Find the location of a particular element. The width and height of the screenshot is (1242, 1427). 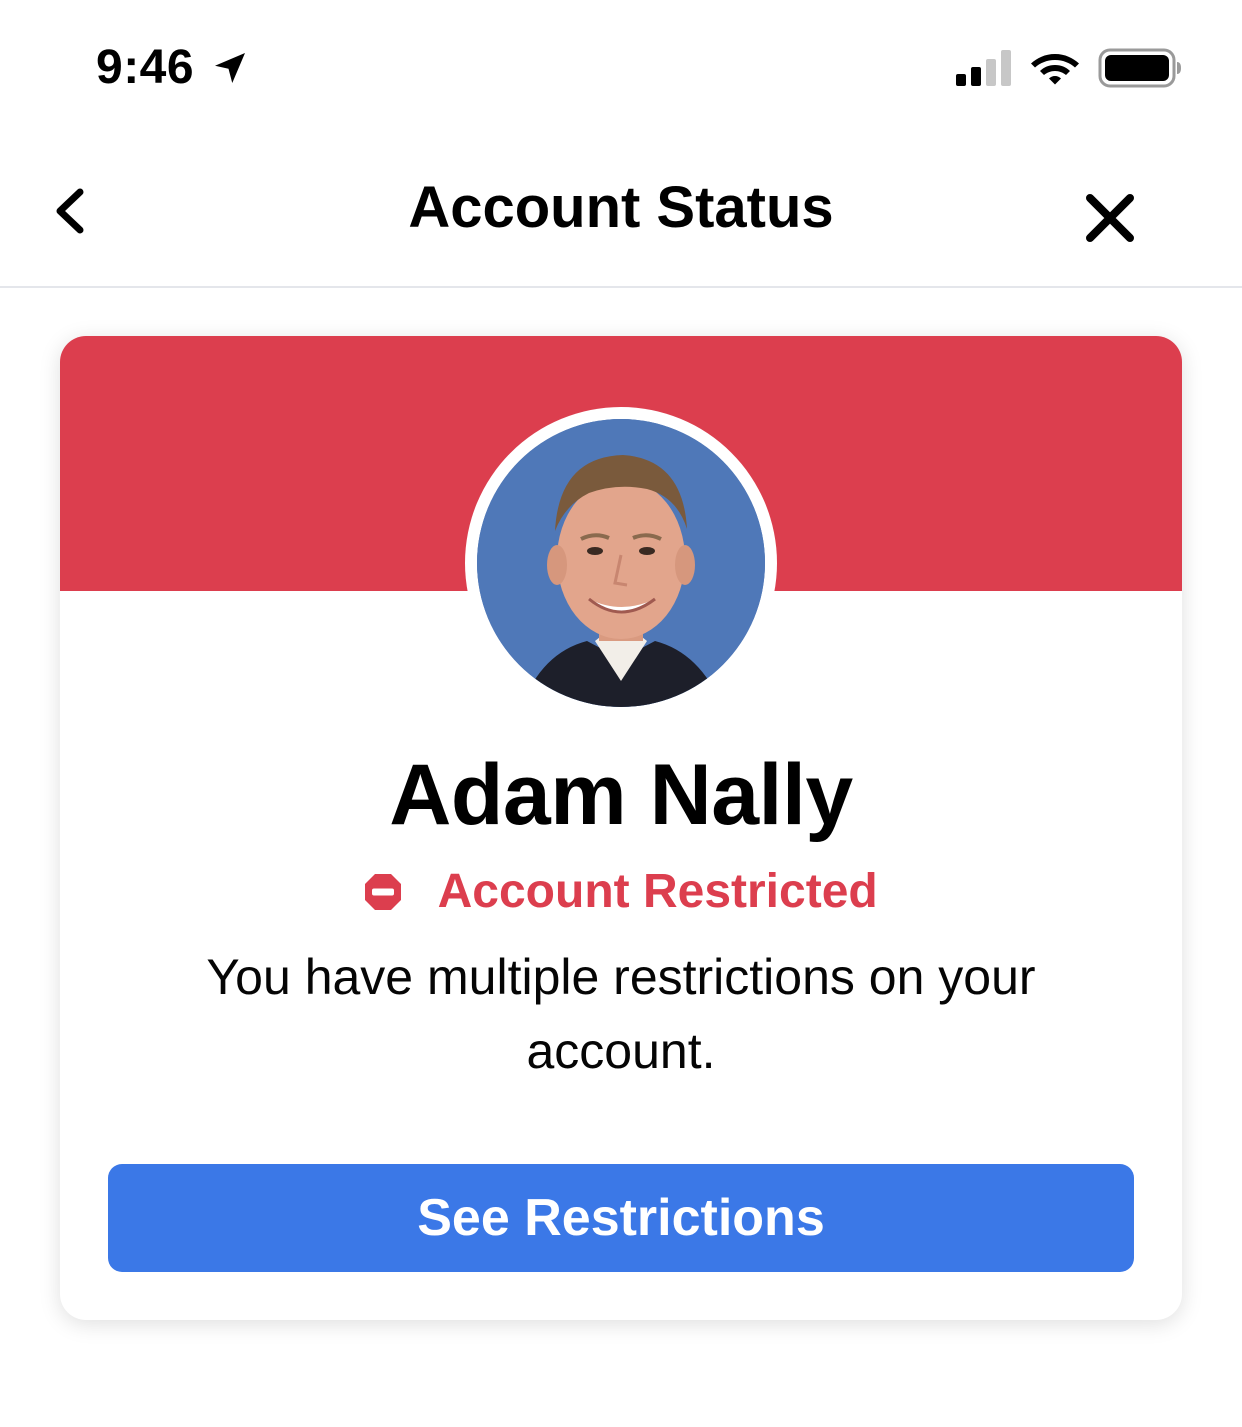

avatar is located at coordinates (621, 563).